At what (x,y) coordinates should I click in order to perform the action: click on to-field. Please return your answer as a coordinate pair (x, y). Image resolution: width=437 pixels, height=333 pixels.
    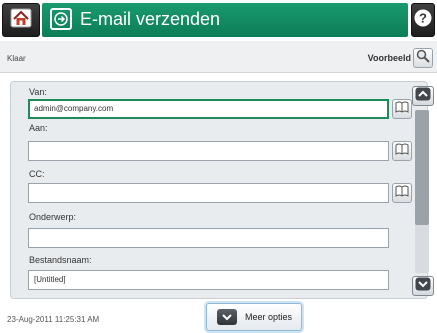
    Looking at the image, I should click on (208, 151).